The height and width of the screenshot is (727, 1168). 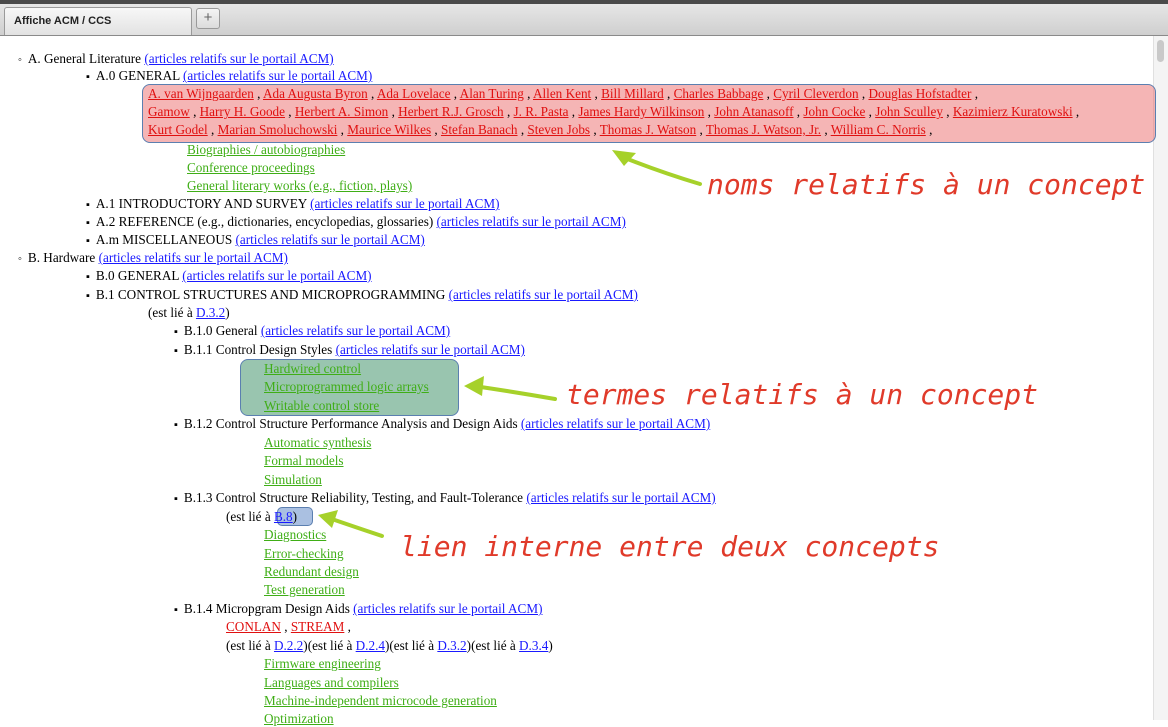 I want to click on name-link: A. van Wijngaarden, so click(x=201, y=93).